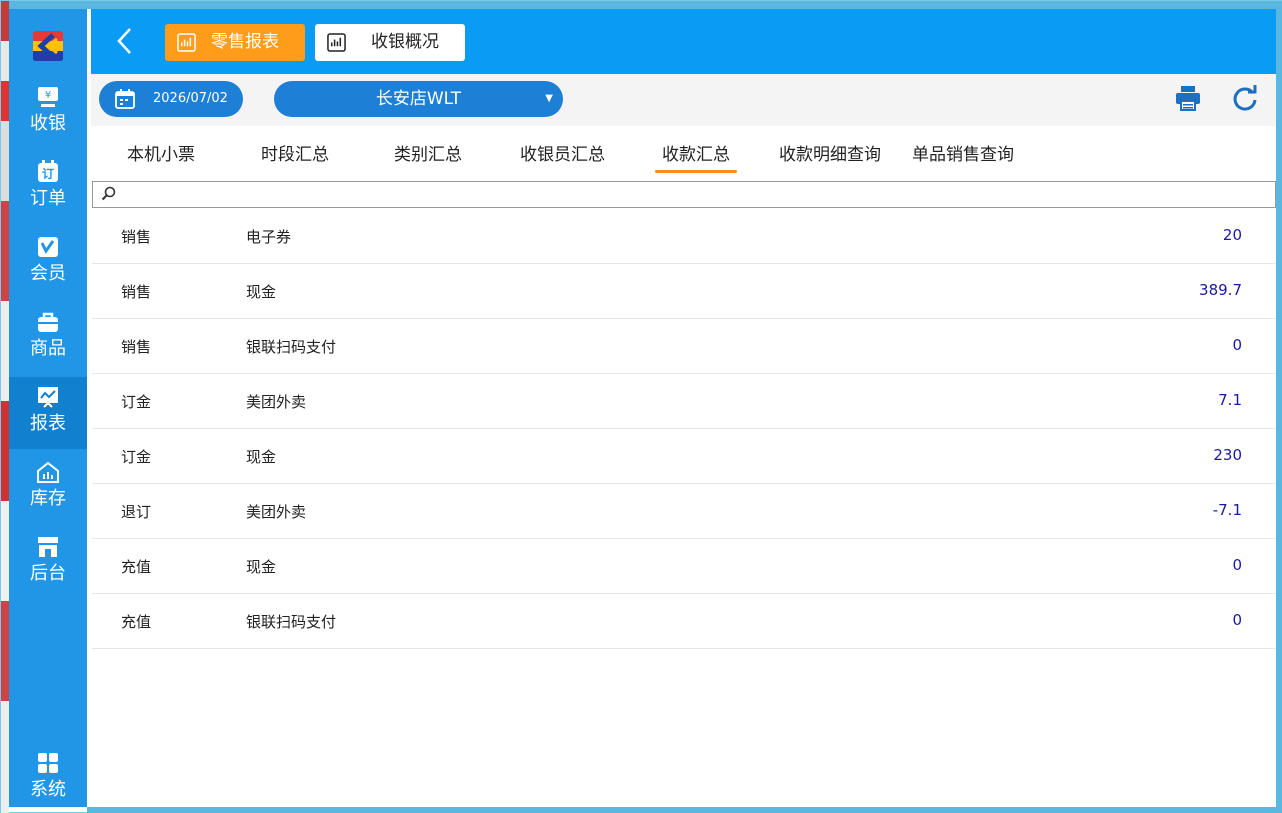 The image size is (1282, 813). What do you see at coordinates (48, 46) in the screenshot?
I see `app-logo` at bounding box center [48, 46].